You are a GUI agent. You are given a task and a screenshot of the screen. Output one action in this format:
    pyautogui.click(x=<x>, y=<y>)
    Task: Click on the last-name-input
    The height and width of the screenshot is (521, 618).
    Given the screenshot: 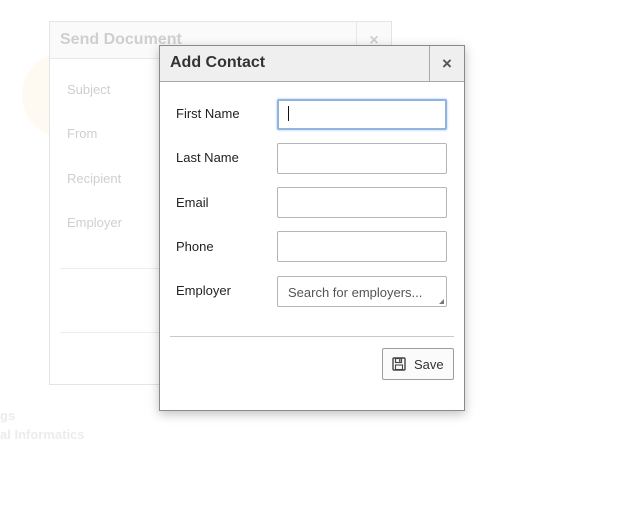 What is the action you would take?
    pyautogui.click(x=362, y=158)
    